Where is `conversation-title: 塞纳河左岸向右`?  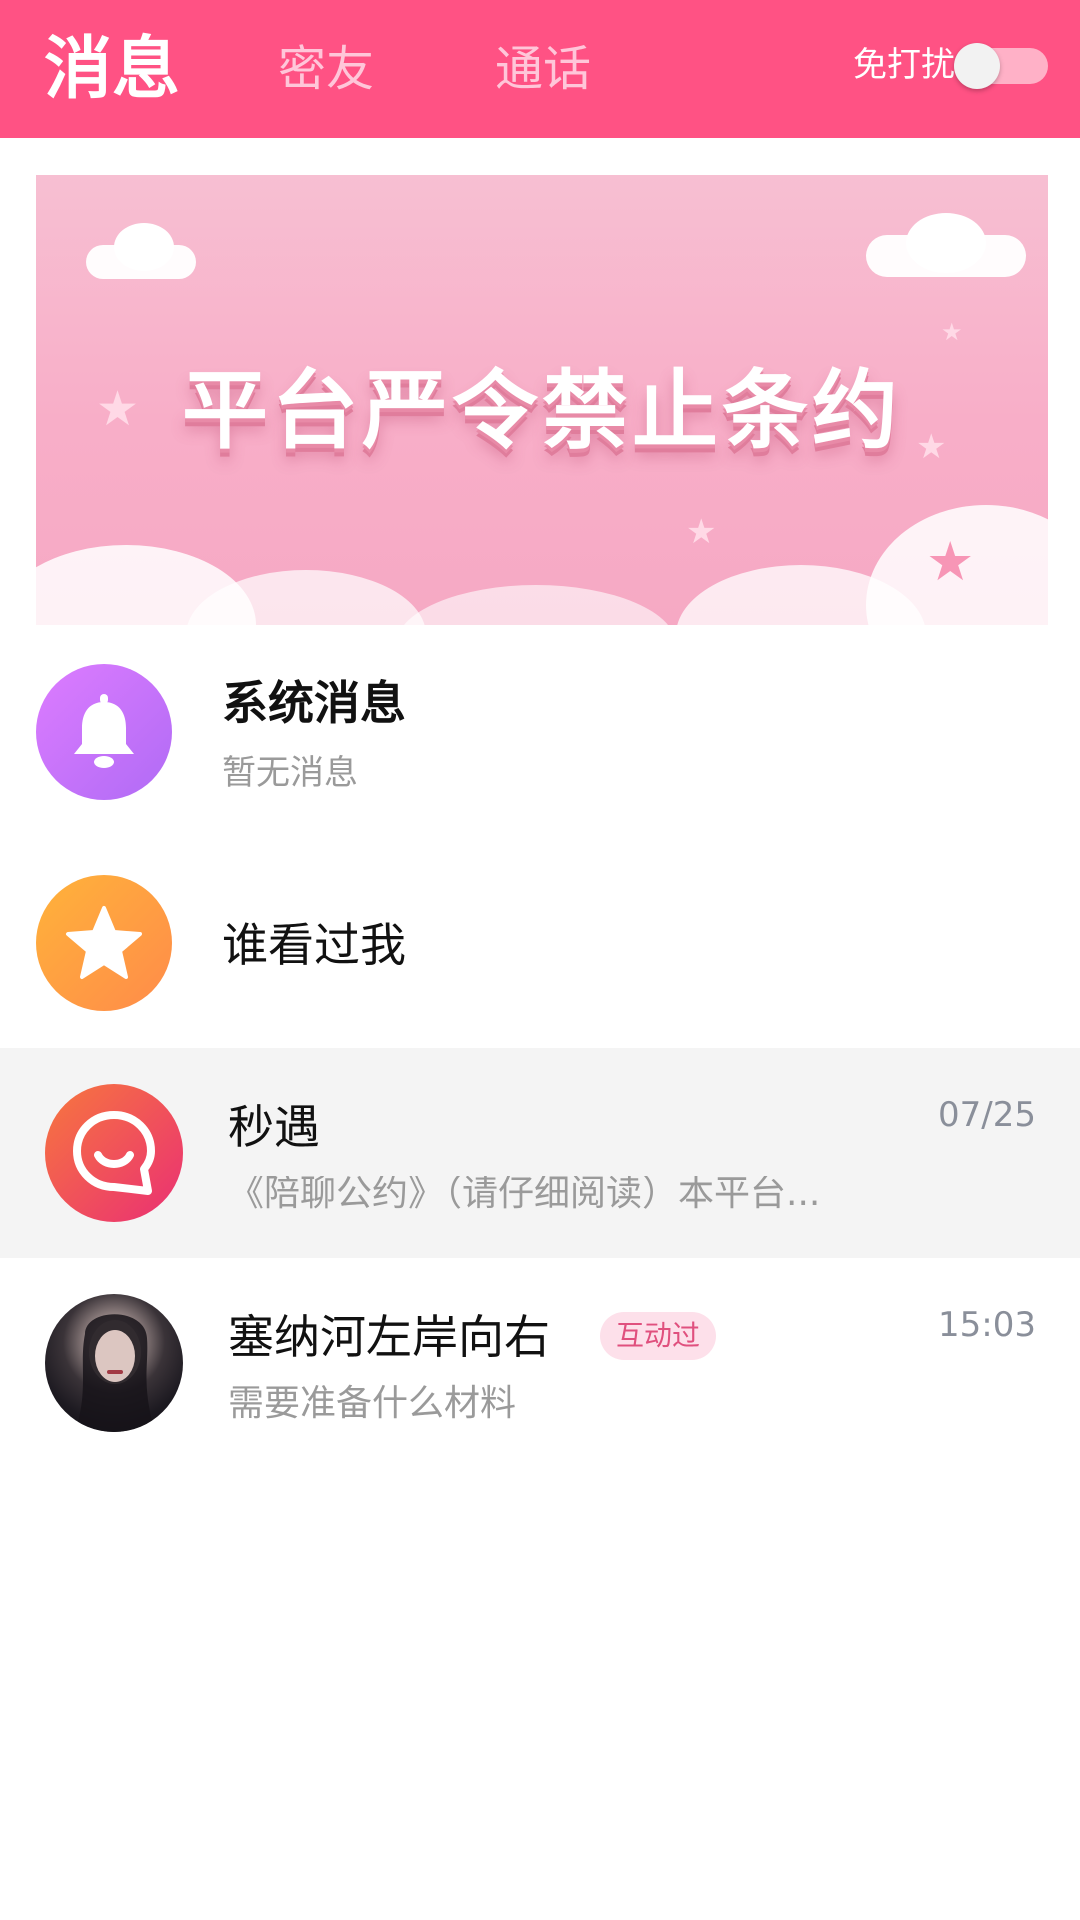 conversation-title: 塞纳河左岸向右 is located at coordinates (389, 1337).